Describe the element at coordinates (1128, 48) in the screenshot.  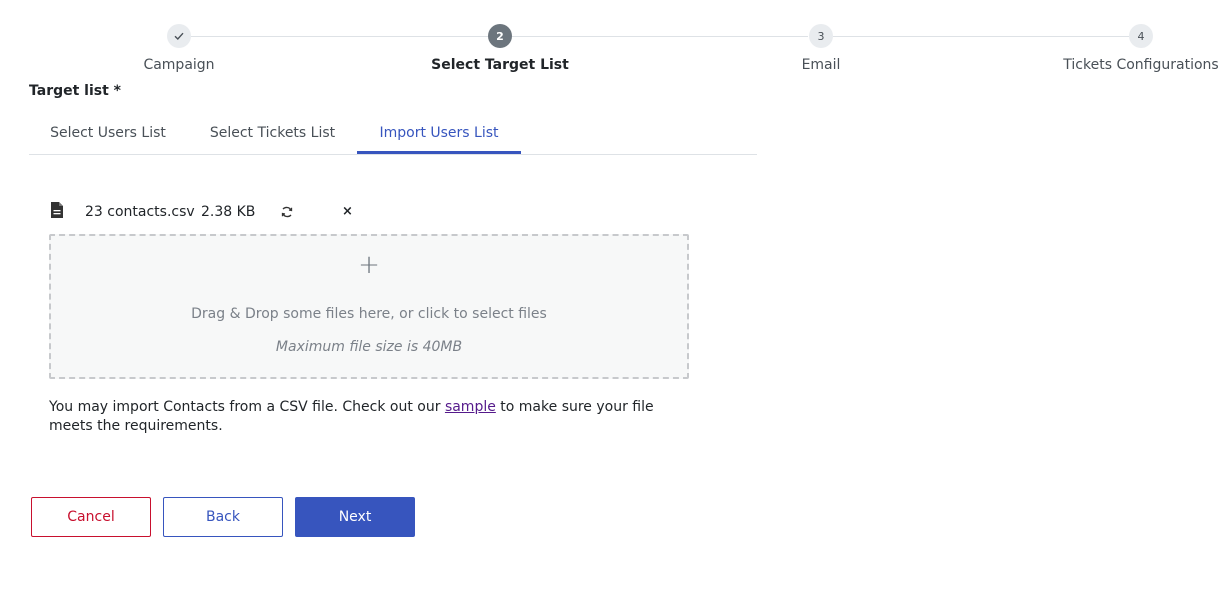
I see `step-tickets-configurations: 4 Tickets Configurations` at that location.